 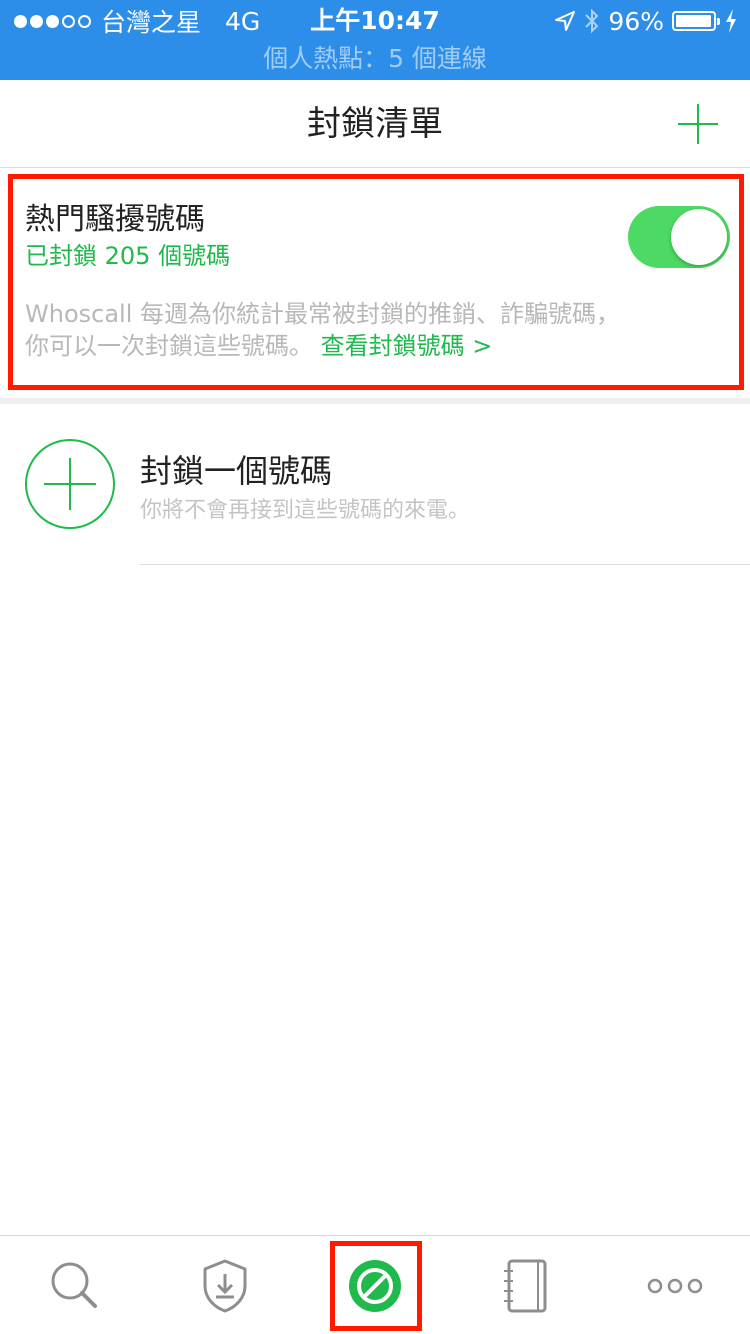 I want to click on charging-bolt-icon, so click(x=731, y=21).